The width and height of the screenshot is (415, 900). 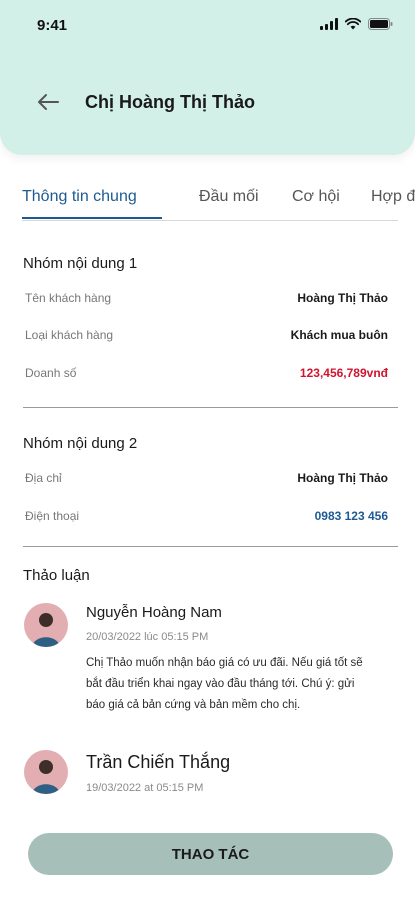 I want to click on comment-time: 19/03/2022 at 05:15 PM, so click(x=145, y=788).